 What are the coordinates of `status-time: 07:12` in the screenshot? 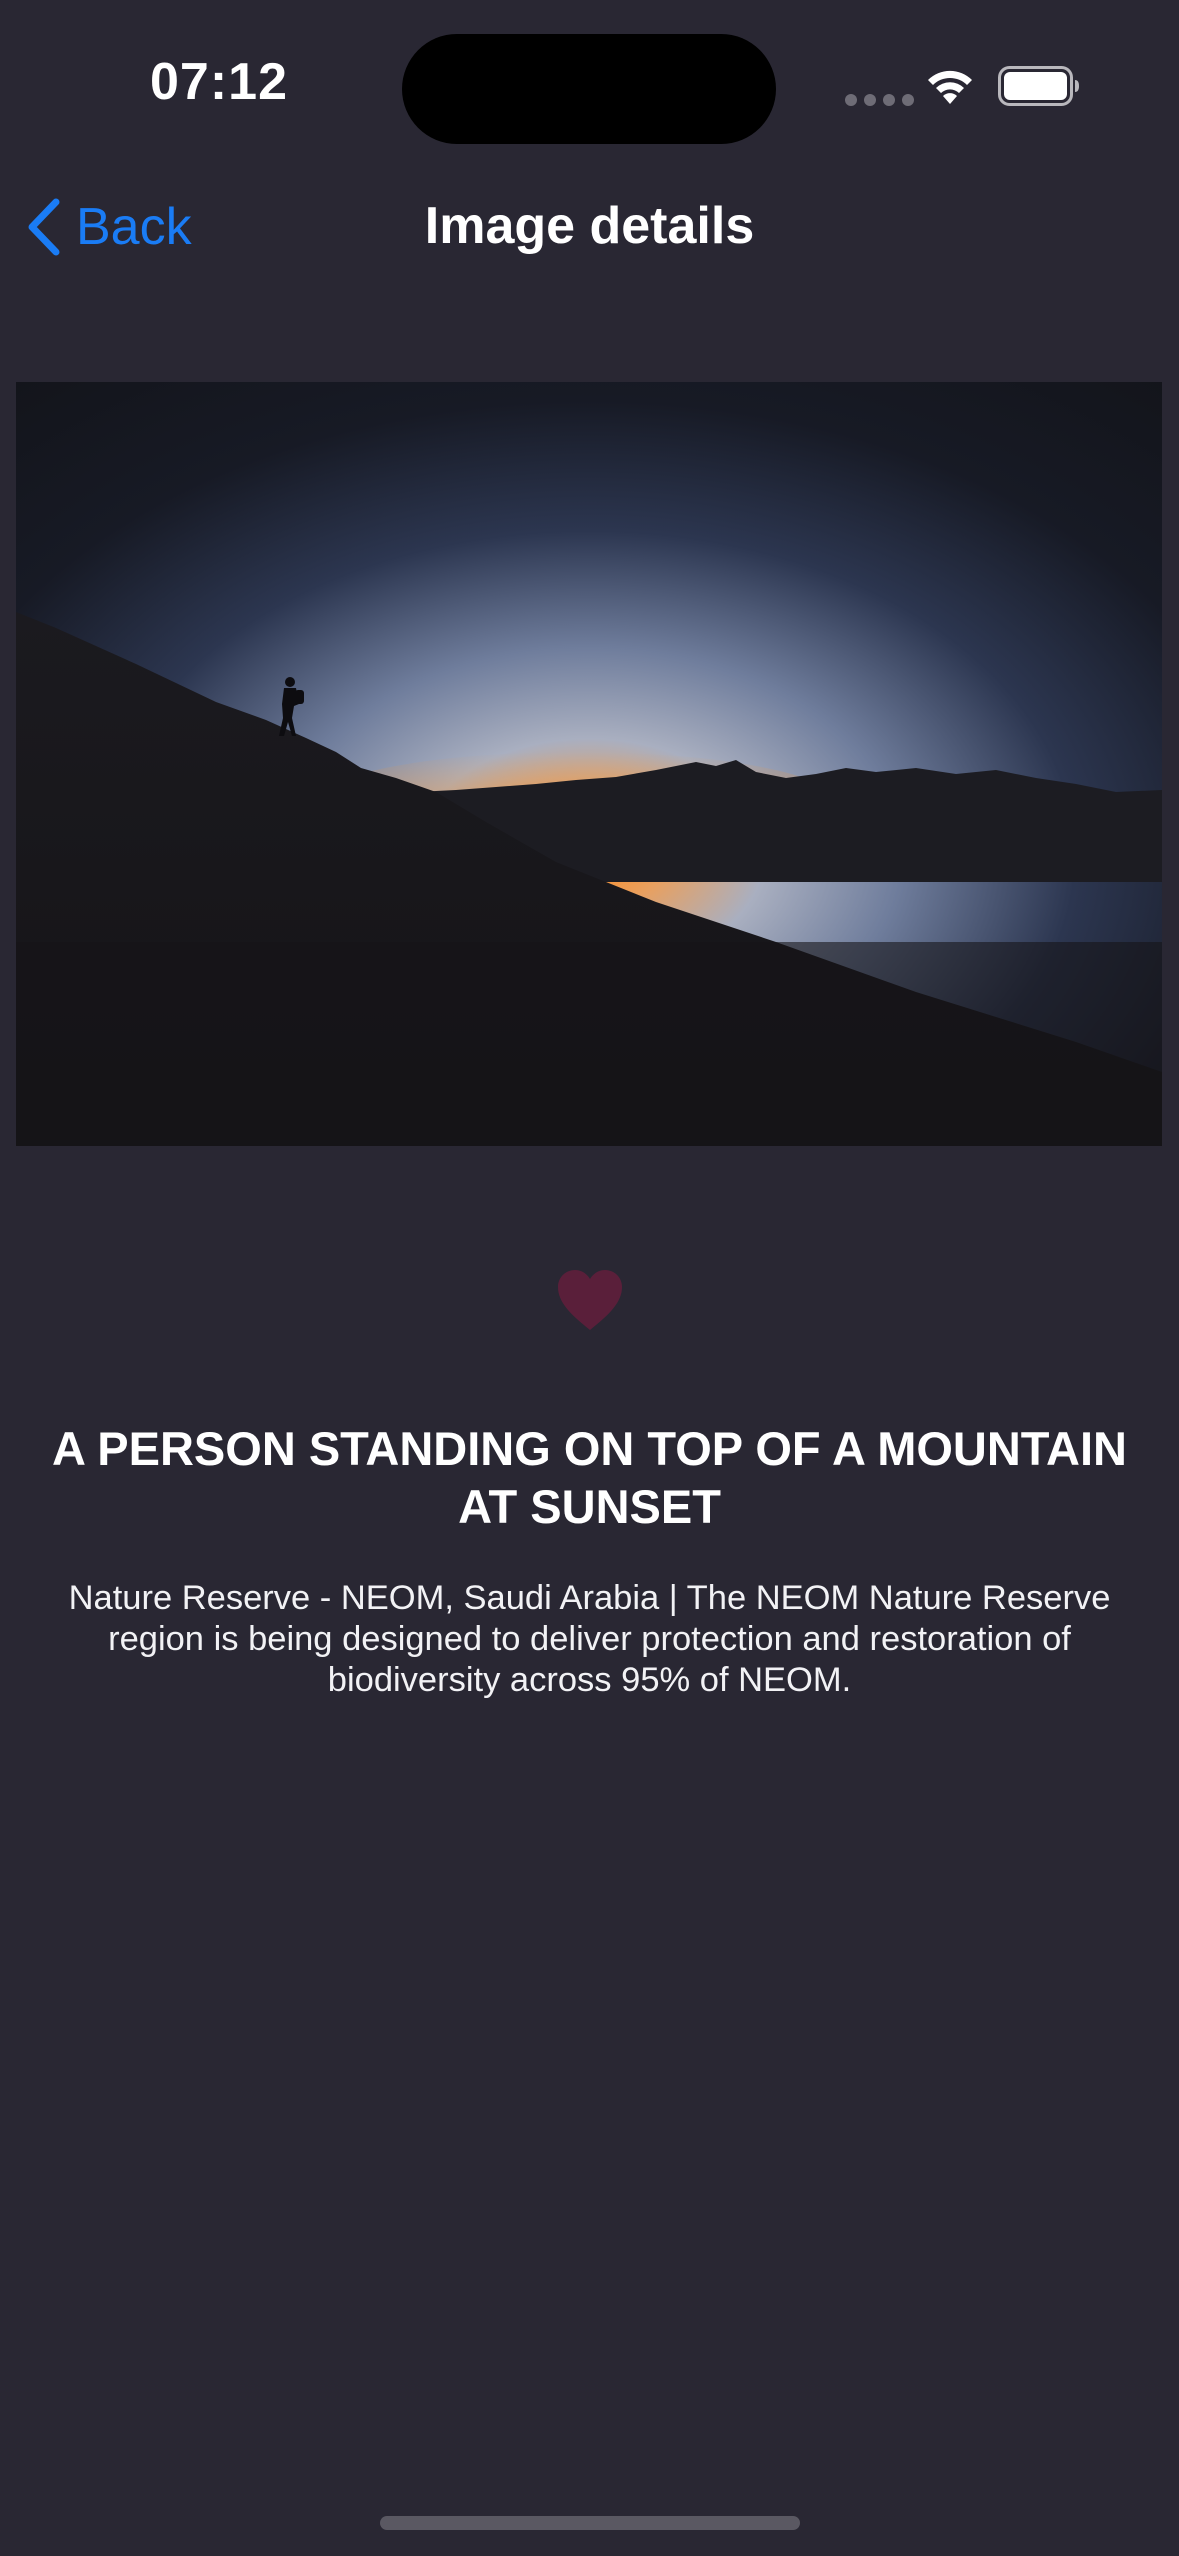 It's located at (219, 82).